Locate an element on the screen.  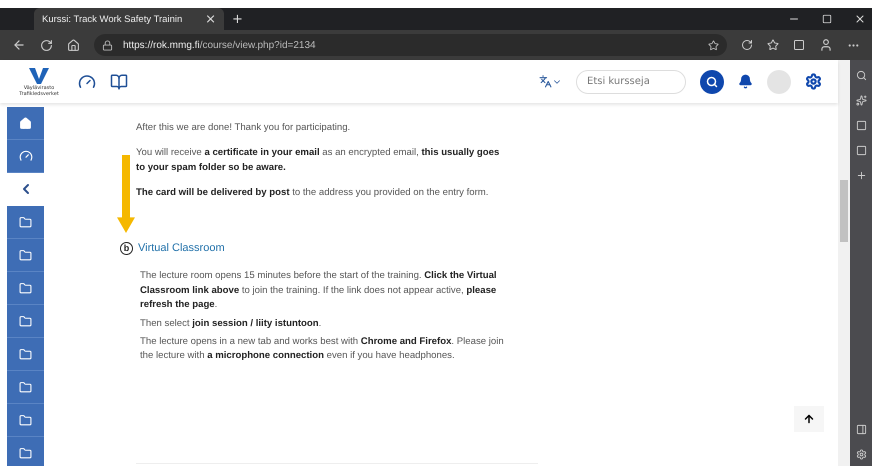
arrow-up-icon is located at coordinates (809, 419).